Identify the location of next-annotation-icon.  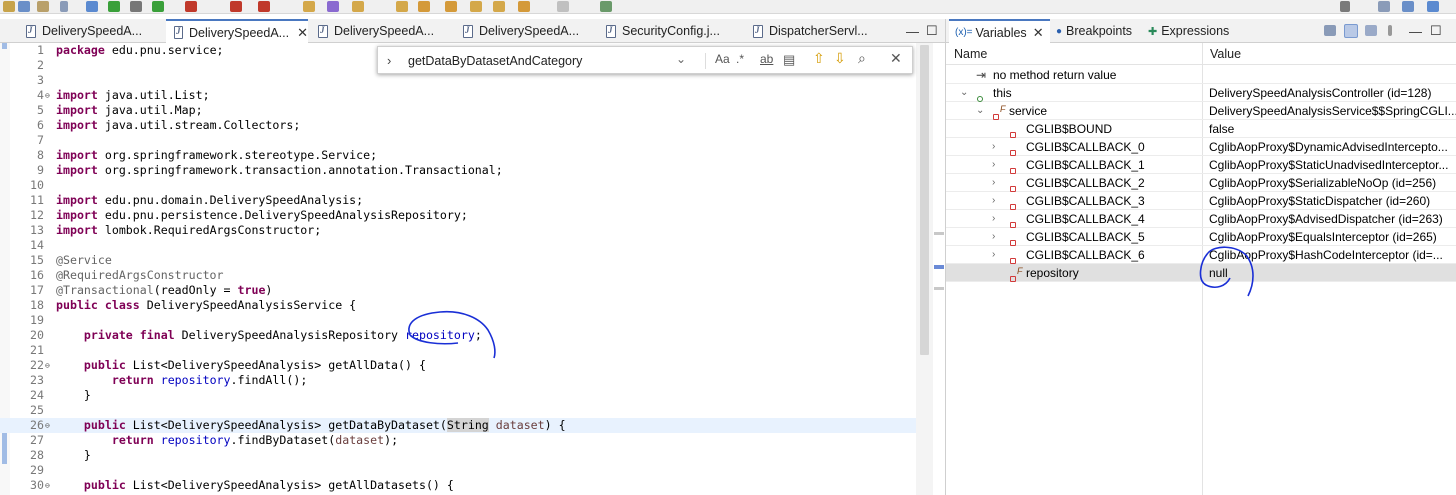
(451, 6).